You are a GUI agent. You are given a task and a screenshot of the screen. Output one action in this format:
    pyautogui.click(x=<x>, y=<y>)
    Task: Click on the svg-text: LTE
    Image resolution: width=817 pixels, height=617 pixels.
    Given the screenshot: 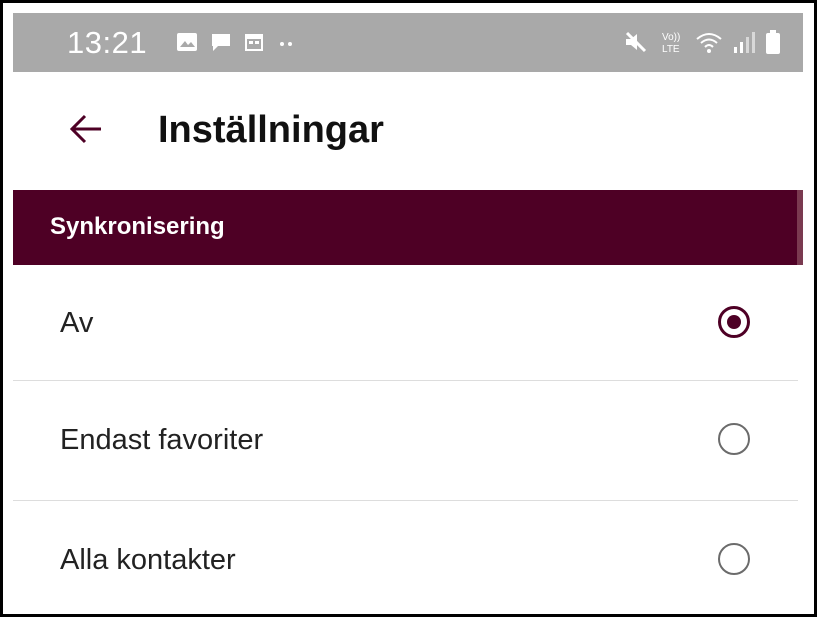 What is the action you would take?
    pyautogui.click(x=671, y=49)
    